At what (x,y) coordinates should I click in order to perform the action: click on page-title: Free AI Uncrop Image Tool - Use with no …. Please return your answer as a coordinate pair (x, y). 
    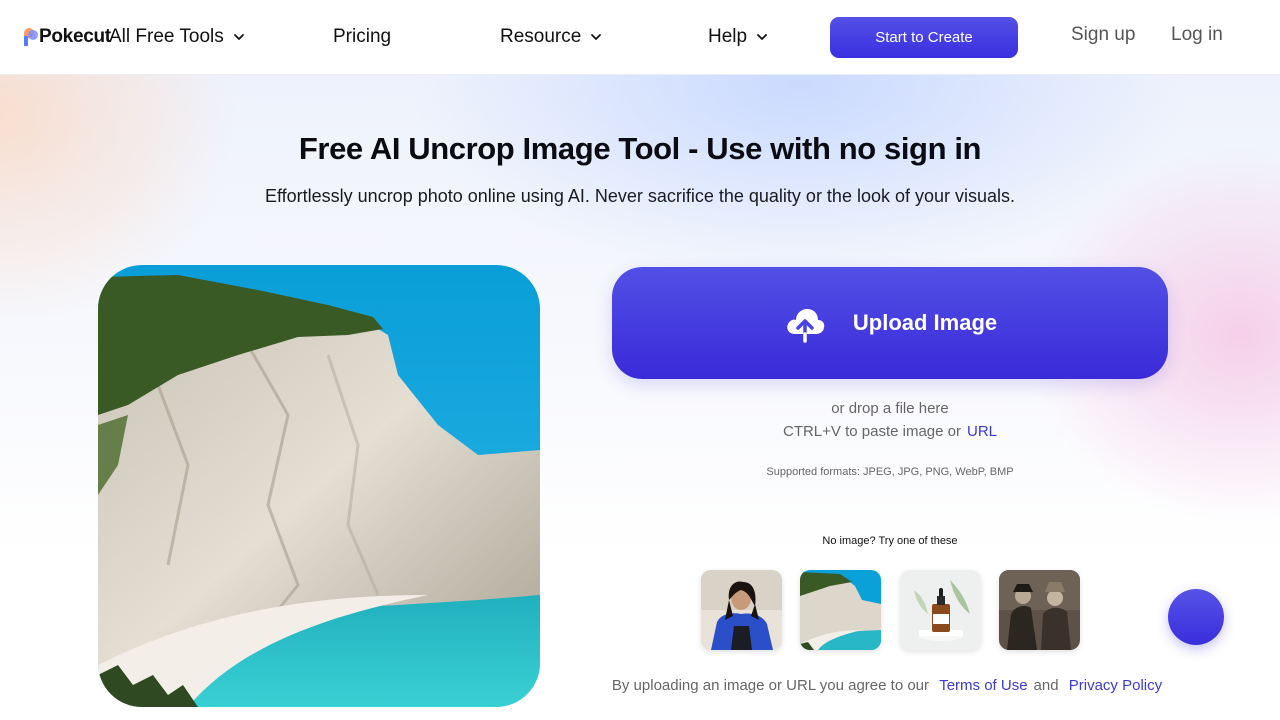
    Looking at the image, I should click on (640, 148).